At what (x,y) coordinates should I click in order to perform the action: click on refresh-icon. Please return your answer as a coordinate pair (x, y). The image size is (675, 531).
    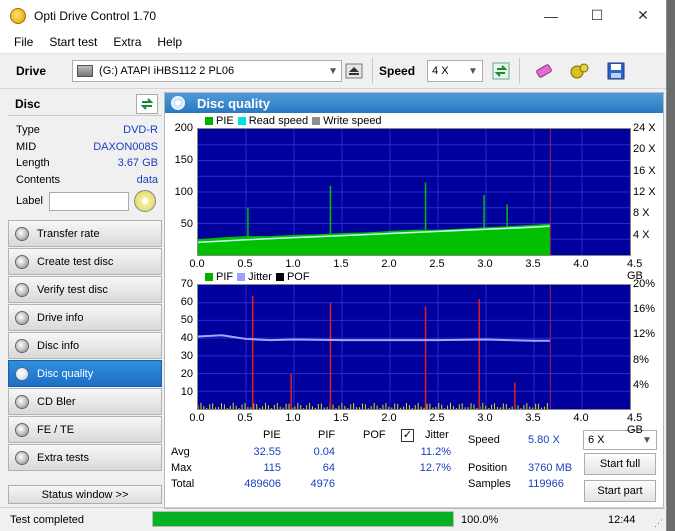
    Looking at the image, I should click on (501, 71).